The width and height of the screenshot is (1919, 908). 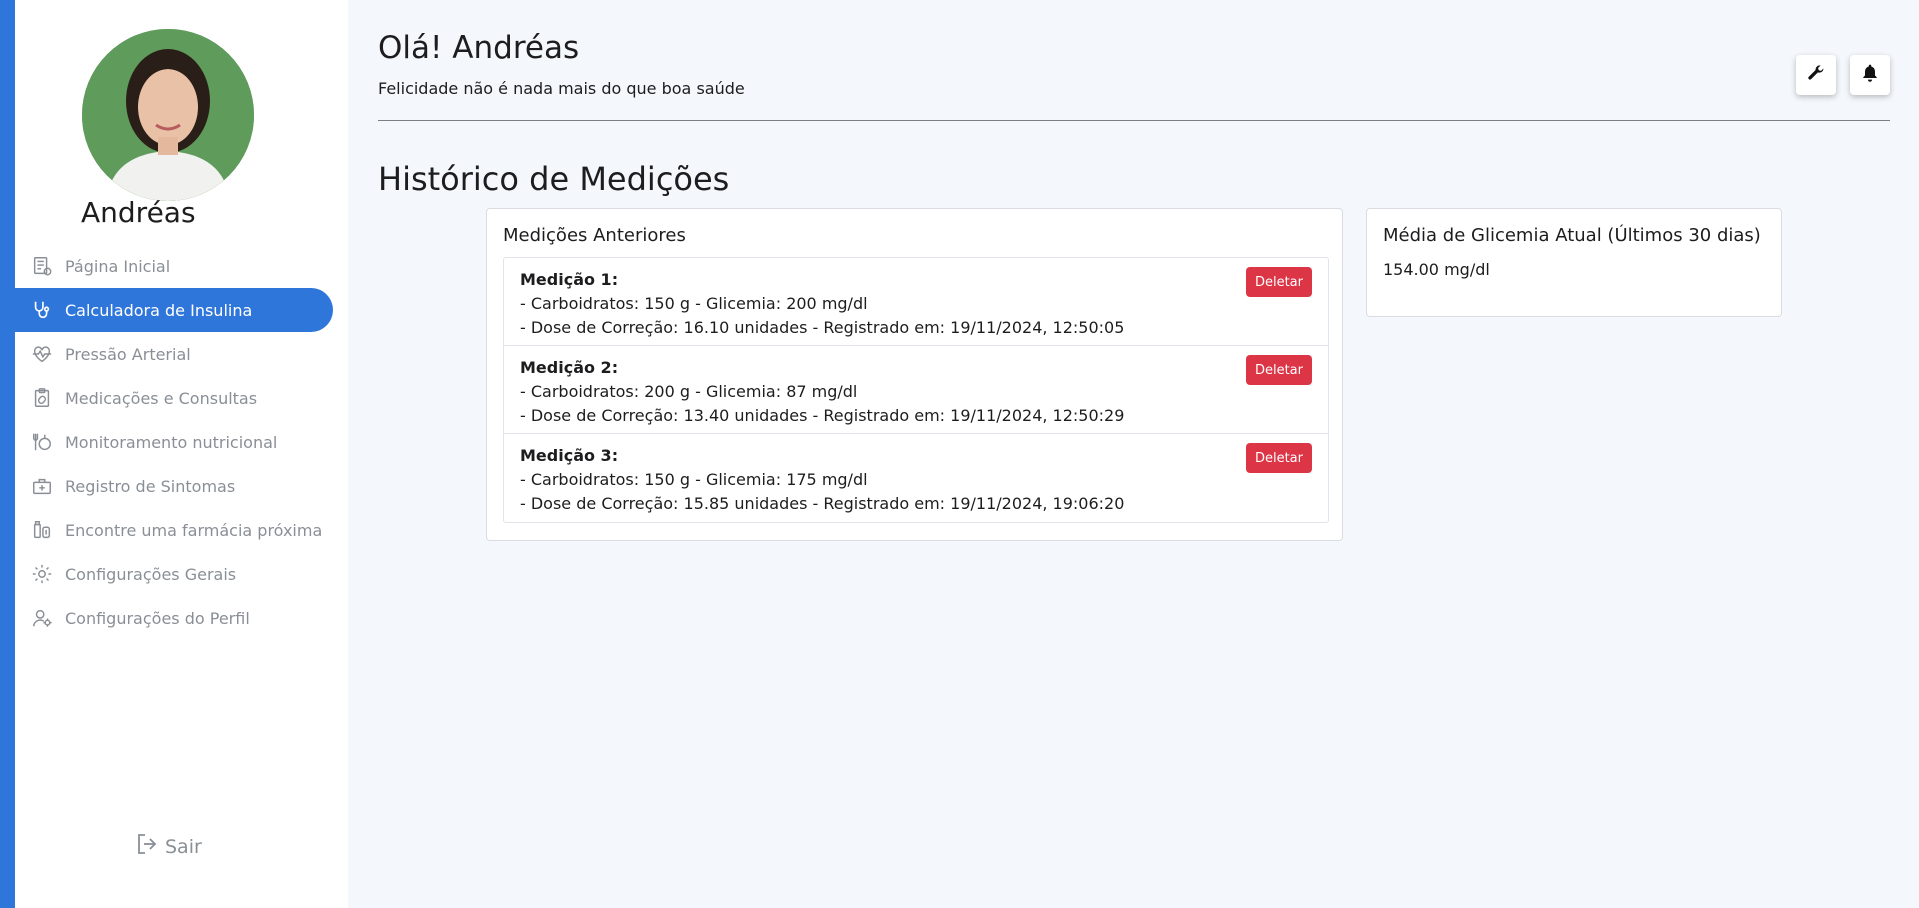 I want to click on sidebar-item-label: Pressão Arterial, so click(x=128, y=354).